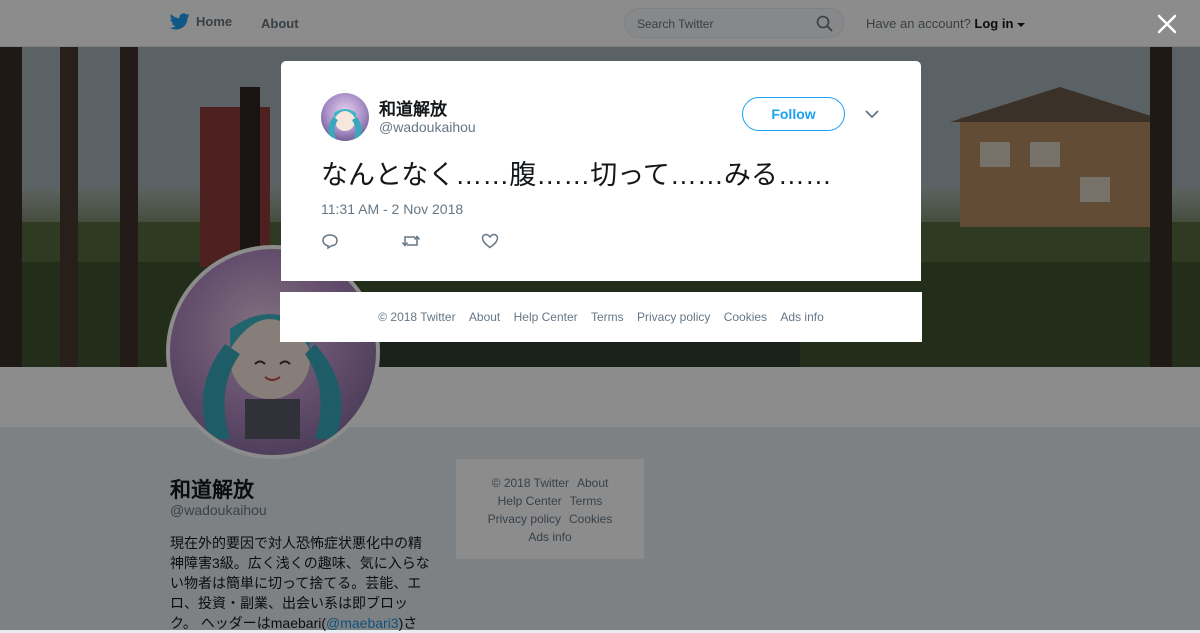 Image resolution: width=1200 pixels, height=633 pixels. I want to click on reply-button, so click(361, 242).